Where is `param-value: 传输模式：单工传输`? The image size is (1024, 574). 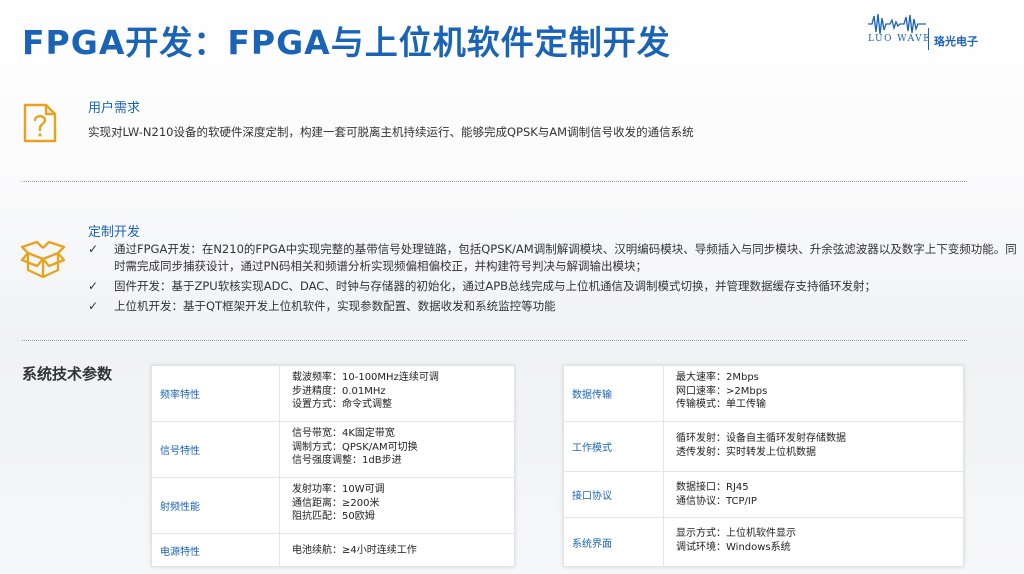 param-value: 传输模式：单工传输 is located at coordinates (721, 404).